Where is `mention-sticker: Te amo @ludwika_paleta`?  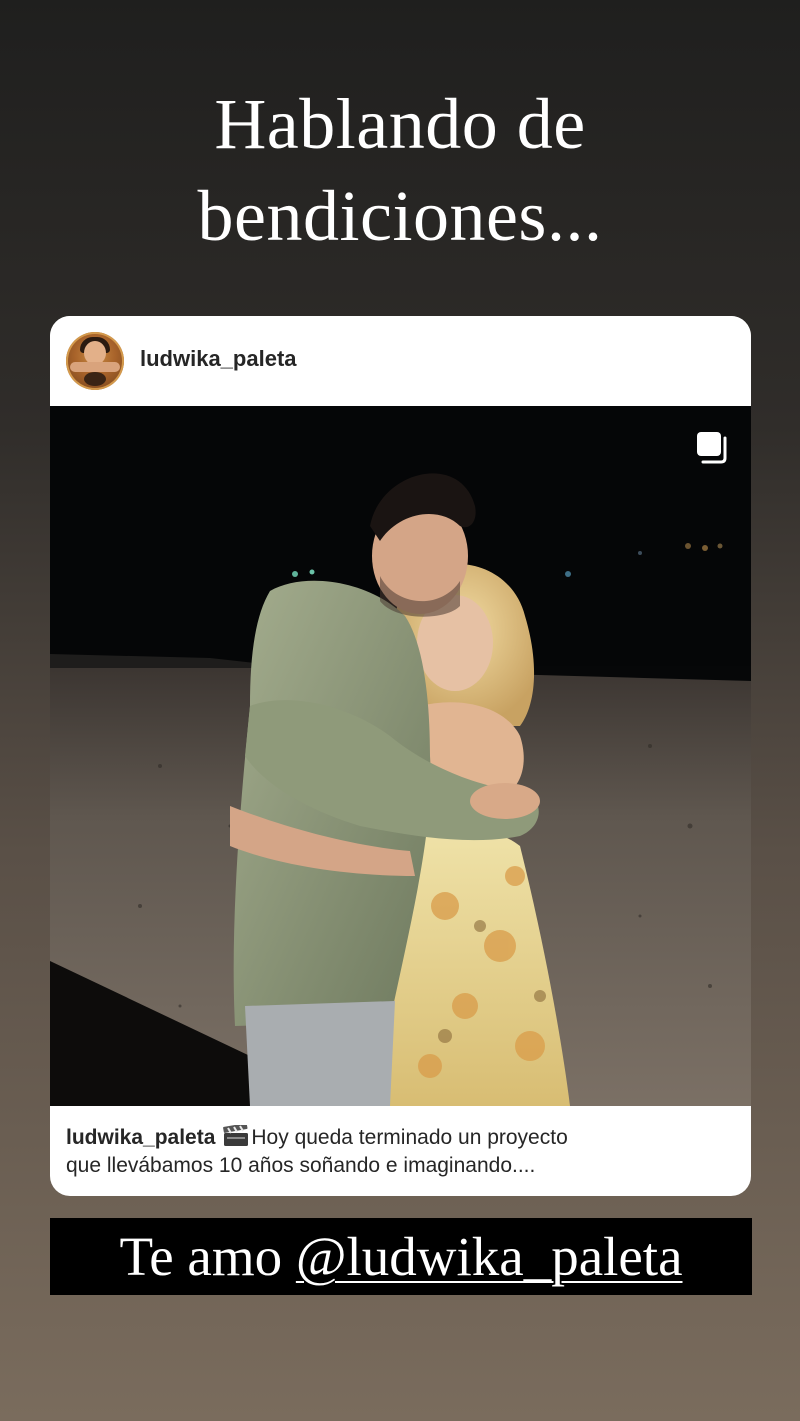
mention-sticker: Te amo @ludwika_paleta is located at coordinates (401, 1256).